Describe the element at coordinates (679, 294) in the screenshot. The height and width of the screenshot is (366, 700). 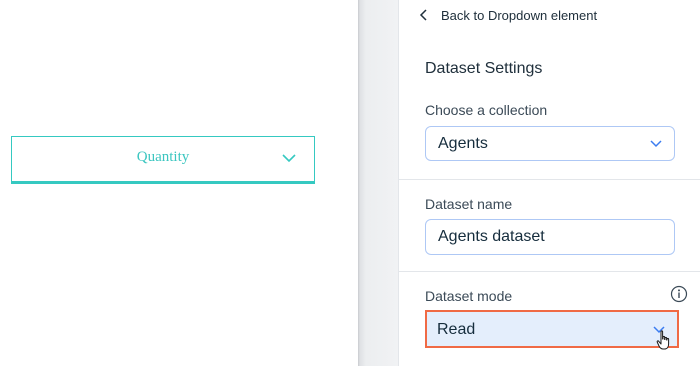
I see `info-icon` at that location.